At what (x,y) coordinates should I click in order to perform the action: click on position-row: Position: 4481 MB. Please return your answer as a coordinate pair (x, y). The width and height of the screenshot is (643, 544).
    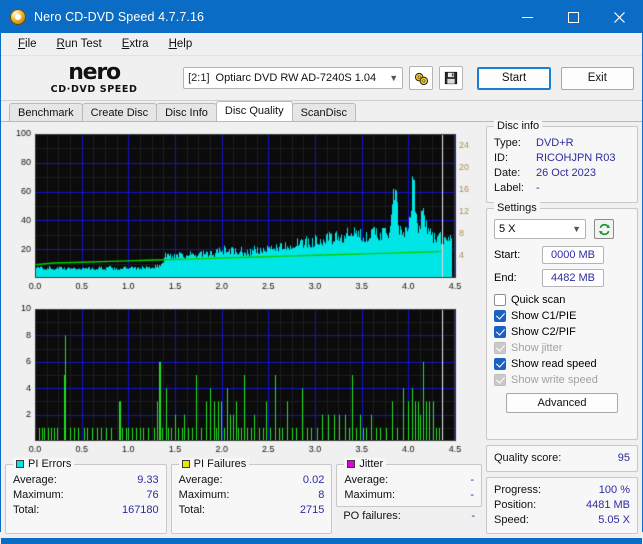
    Looking at the image, I should click on (562, 505).